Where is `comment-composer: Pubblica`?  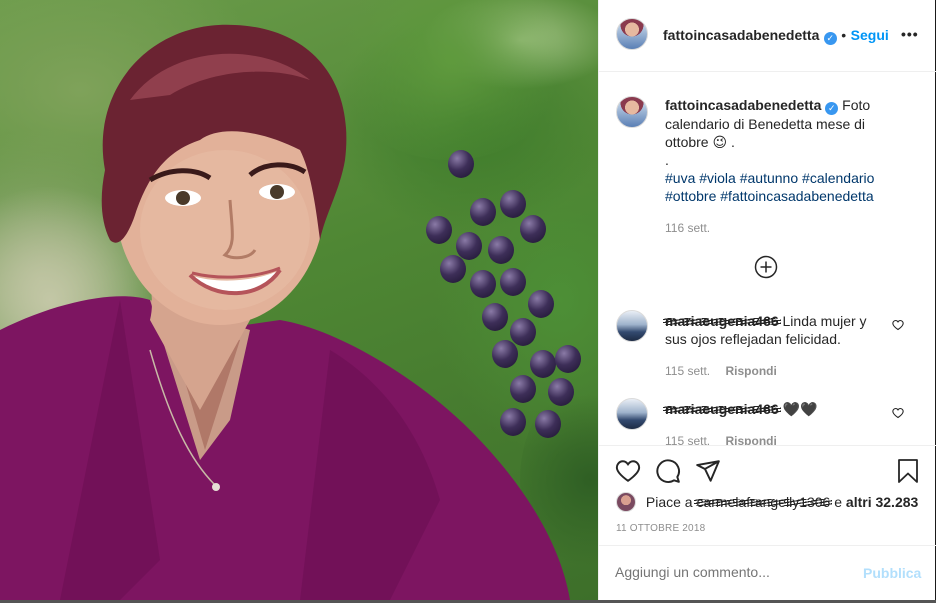 comment-composer: Pubblica is located at coordinates (767, 572).